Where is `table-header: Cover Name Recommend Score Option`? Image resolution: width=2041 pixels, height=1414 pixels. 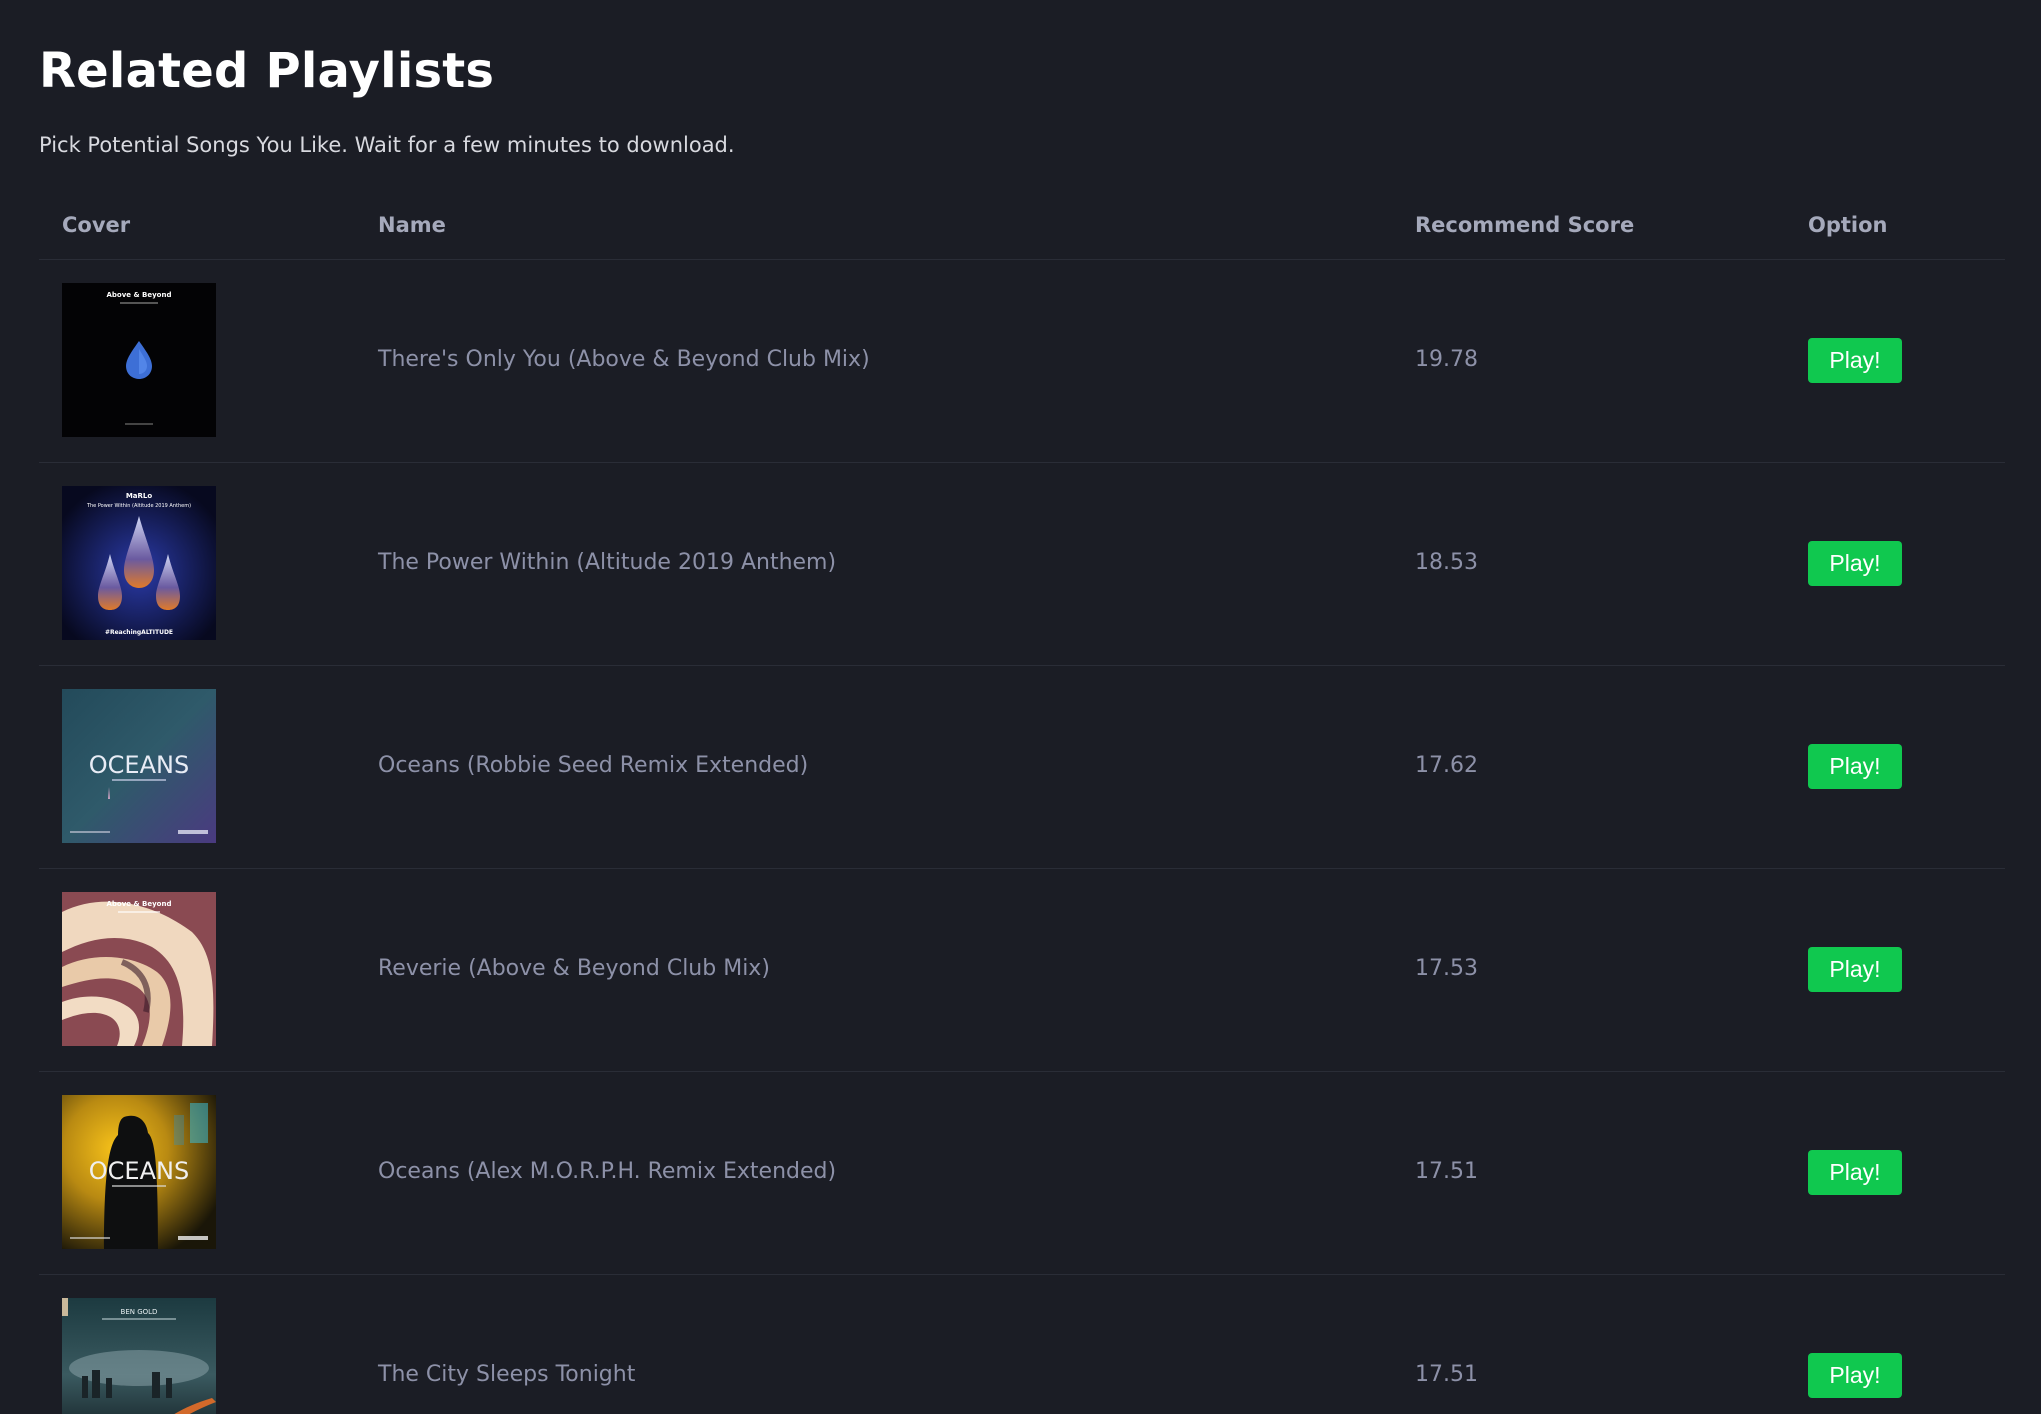
table-header: Cover Name Recommend Score Option is located at coordinates (1022, 225).